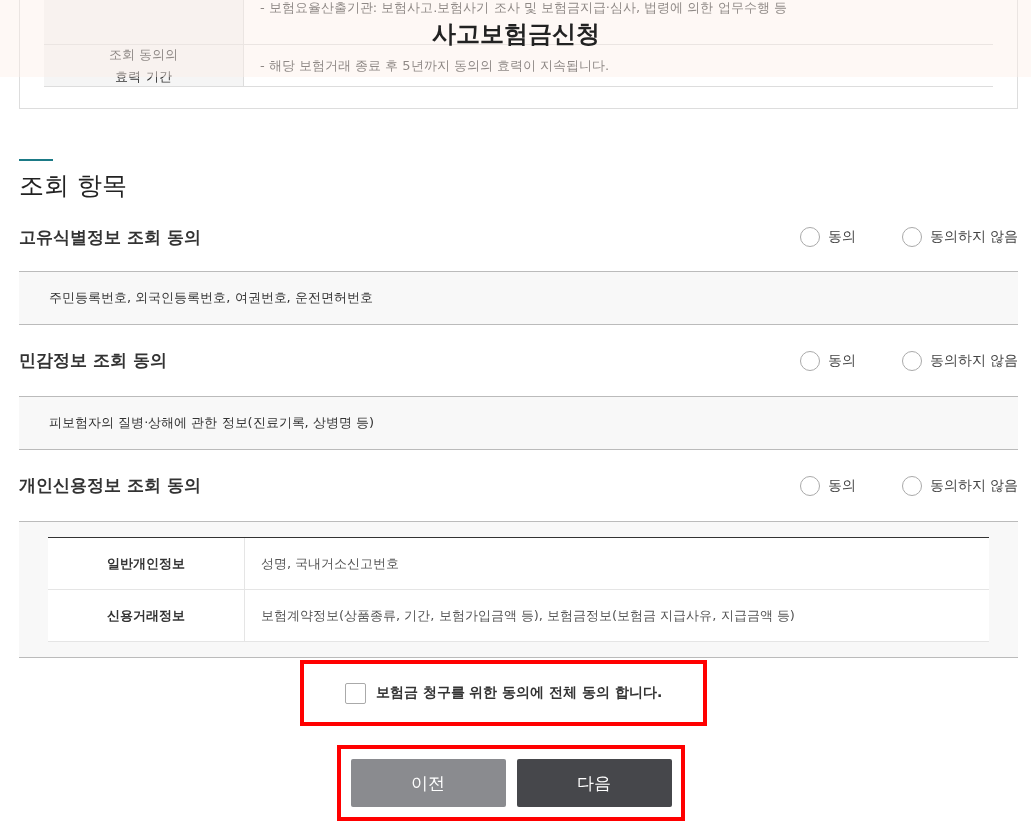 The image size is (1031, 840). What do you see at coordinates (93, 360) in the screenshot?
I see `consent-title: 민감정보 조회 동의` at bounding box center [93, 360].